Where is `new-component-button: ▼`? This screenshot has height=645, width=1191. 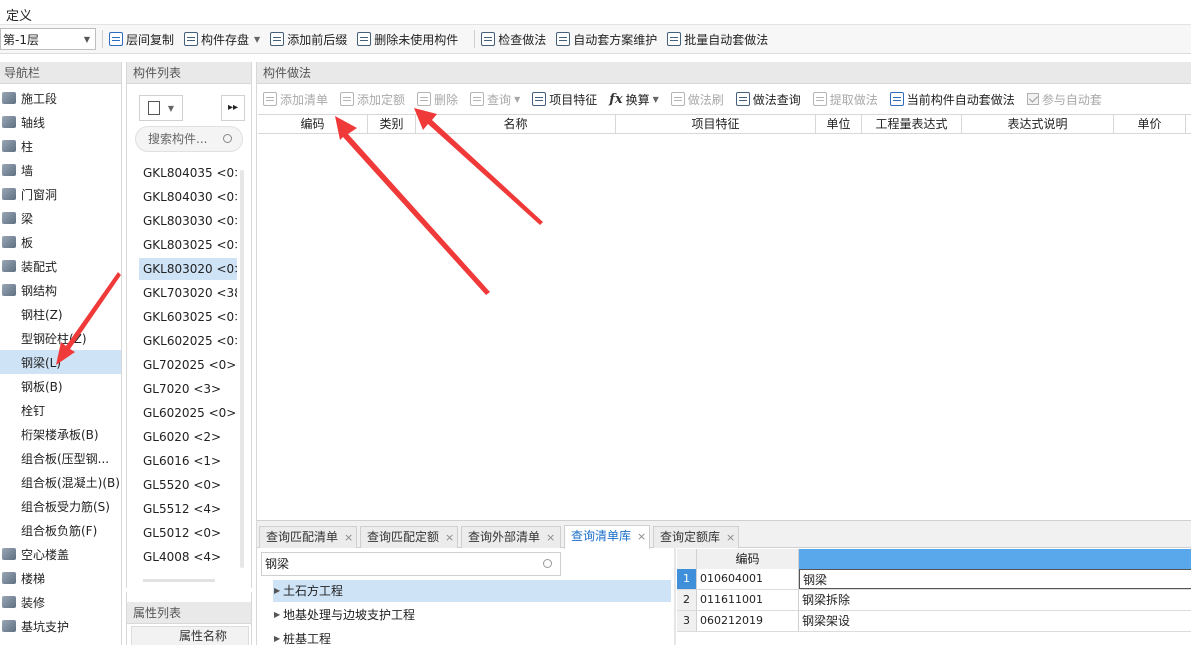 new-component-button: ▼ is located at coordinates (161, 108).